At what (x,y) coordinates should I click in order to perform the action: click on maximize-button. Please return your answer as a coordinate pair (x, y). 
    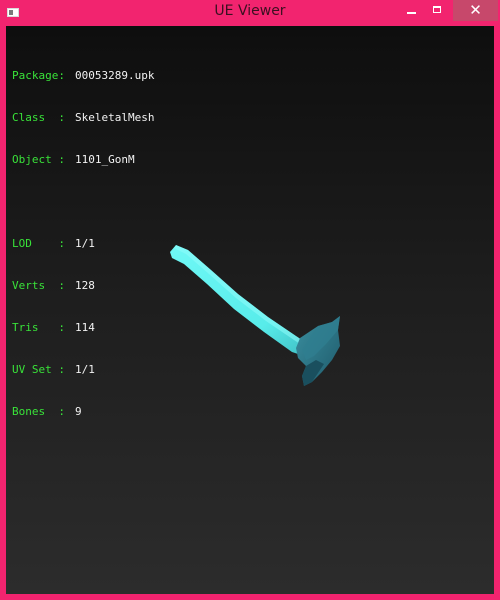
    Looking at the image, I should click on (438, 10).